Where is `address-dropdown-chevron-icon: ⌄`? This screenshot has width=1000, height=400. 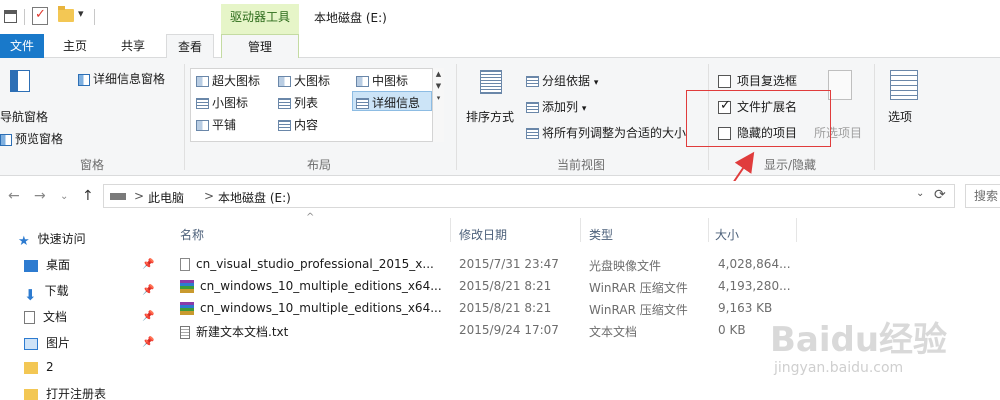
address-dropdown-chevron-icon: ⌄ is located at coordinates (920, 193).